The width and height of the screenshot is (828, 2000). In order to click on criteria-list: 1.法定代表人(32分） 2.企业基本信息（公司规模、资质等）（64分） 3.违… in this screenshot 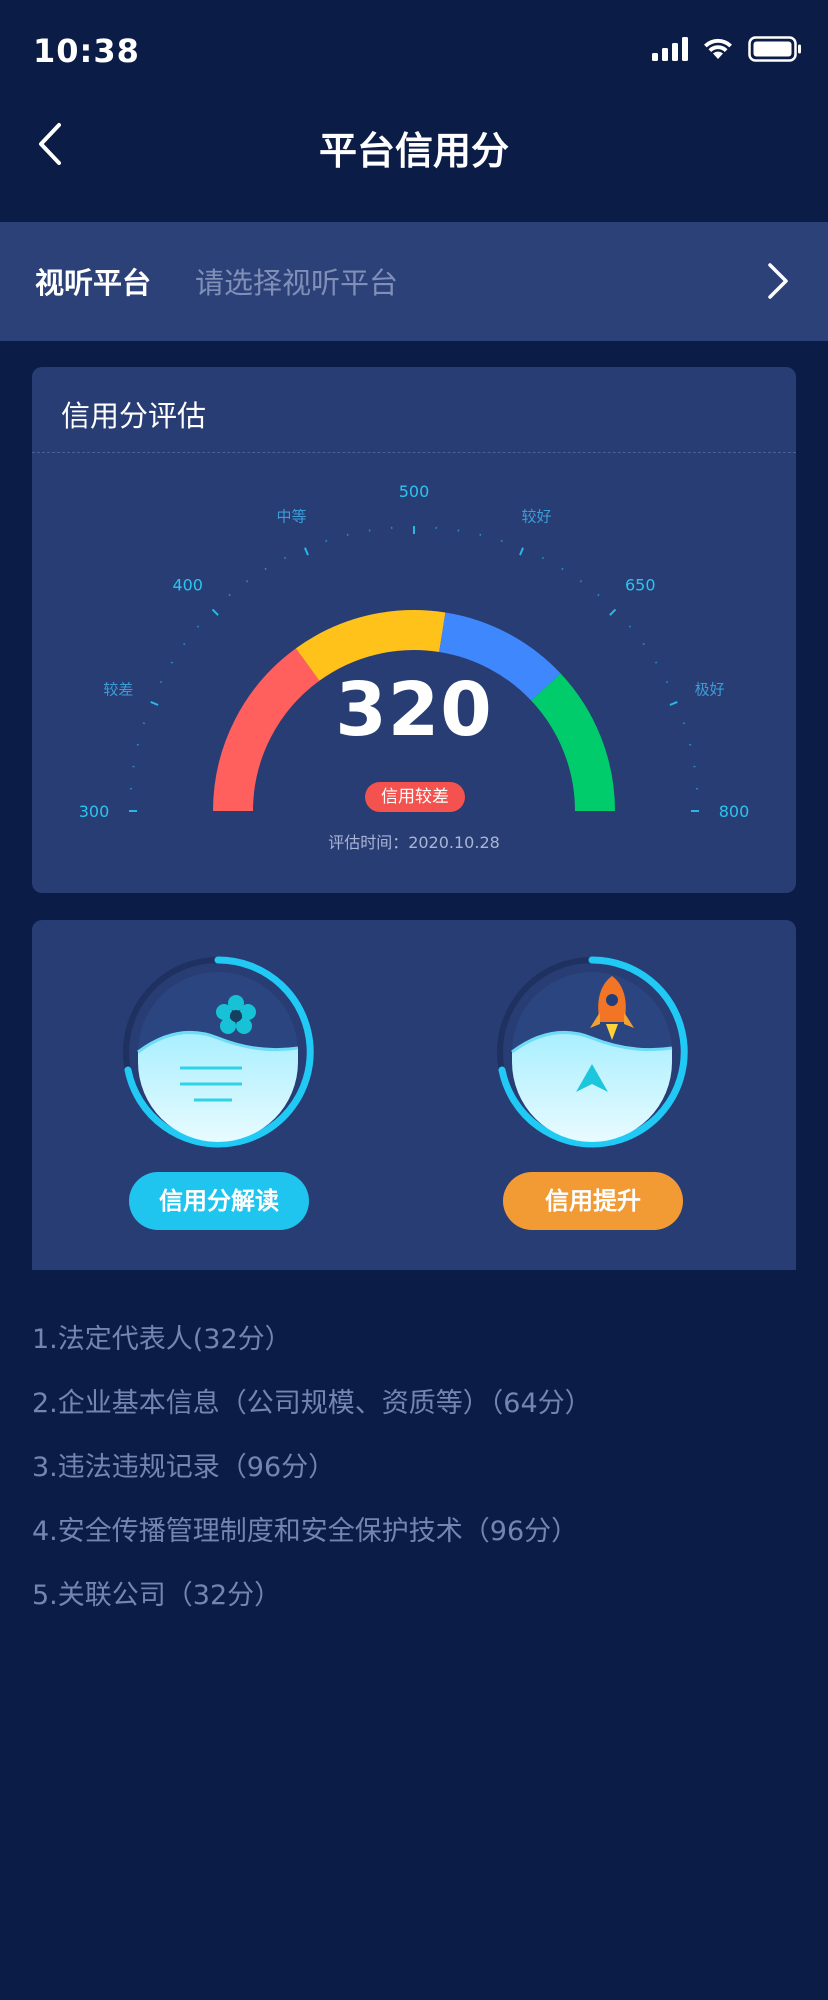, I will do `click(312, 1468)`.